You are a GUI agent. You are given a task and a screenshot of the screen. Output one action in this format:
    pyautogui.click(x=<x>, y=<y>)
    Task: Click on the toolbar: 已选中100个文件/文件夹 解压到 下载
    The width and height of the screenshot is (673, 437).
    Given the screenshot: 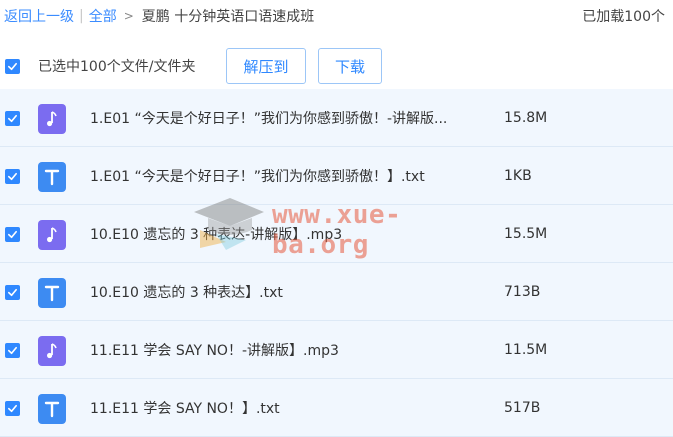 What is the action you would take?
    pyautogui.click(x=336, y=66)
    